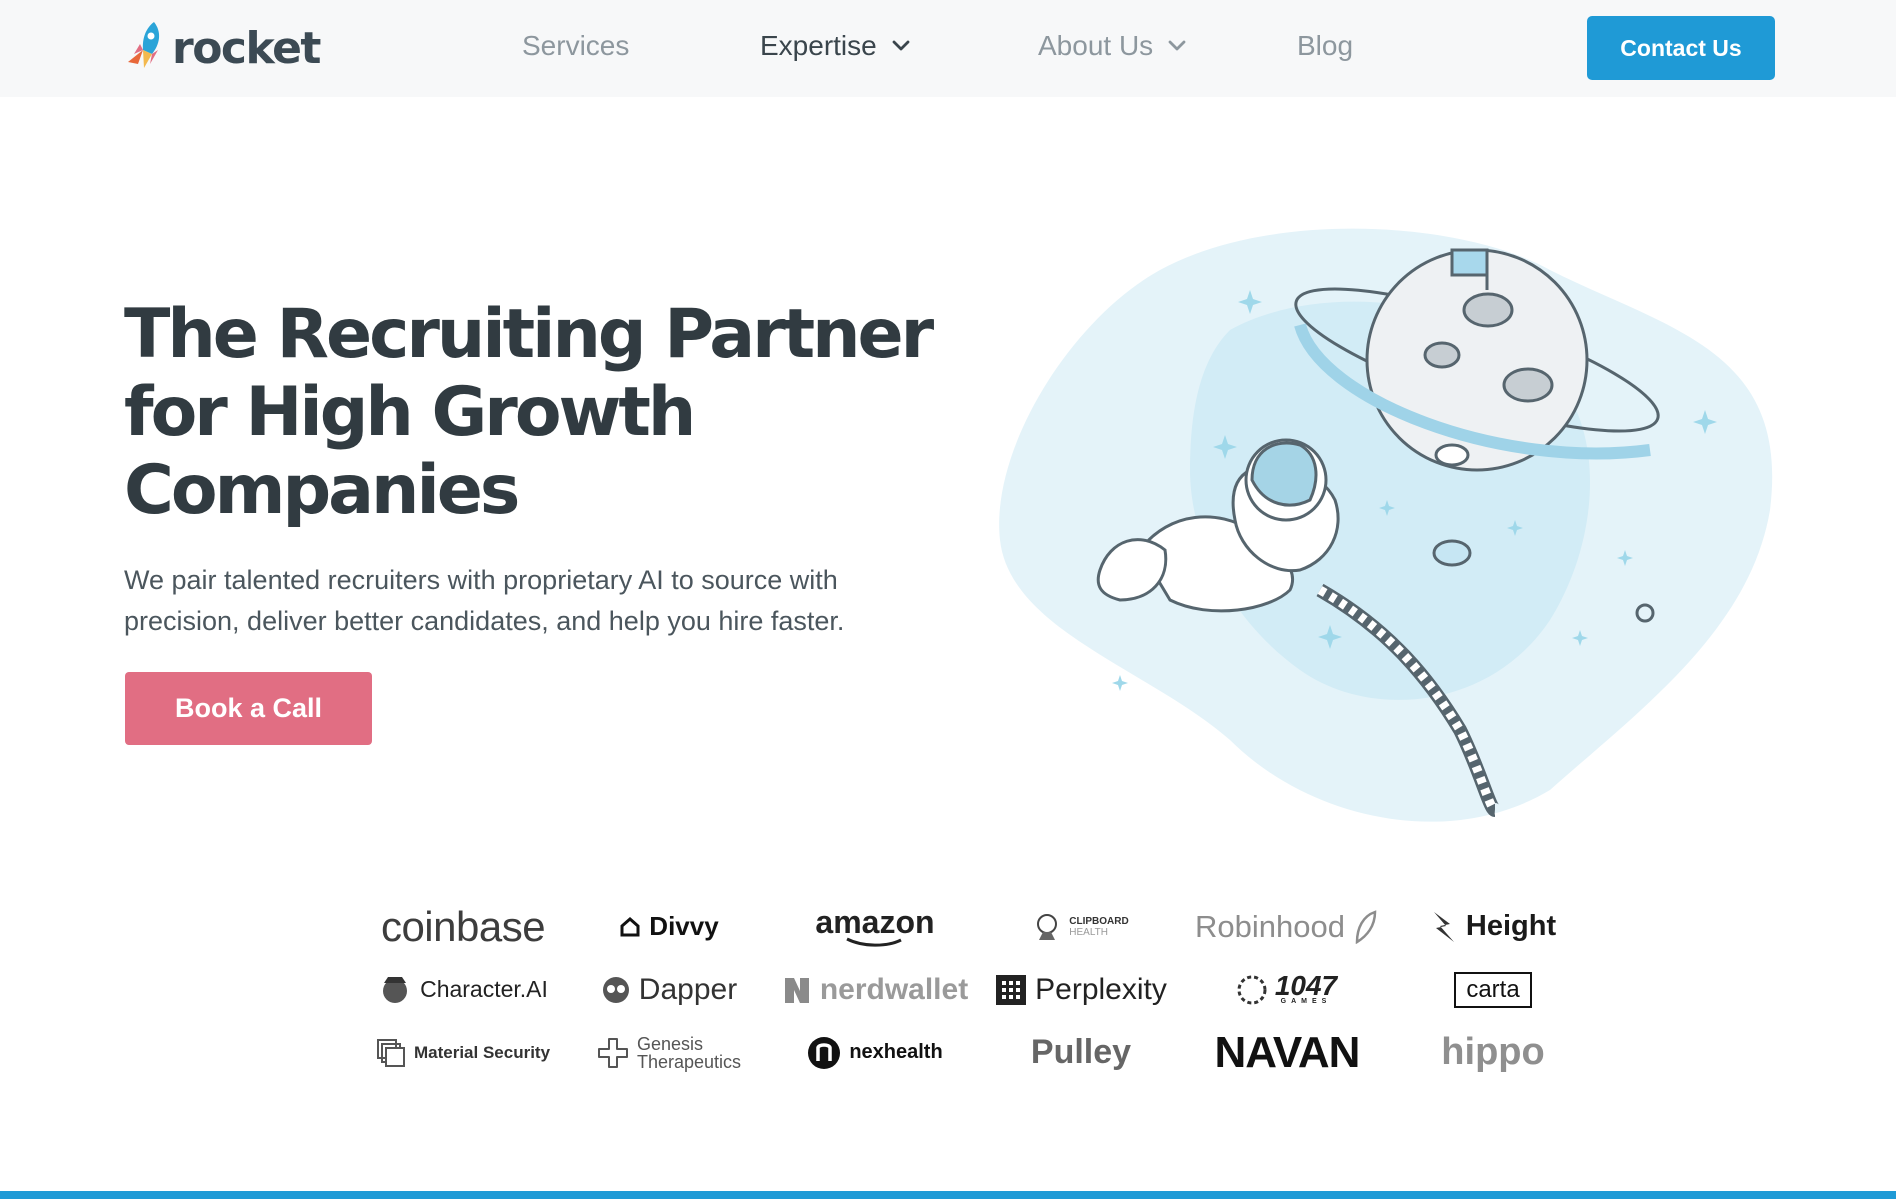 The image size is (1896, 1199). What do you see at coordinates (684, 926) in the screenshot?
I see `client-name: Divvy` at bounding box center [684, 926].